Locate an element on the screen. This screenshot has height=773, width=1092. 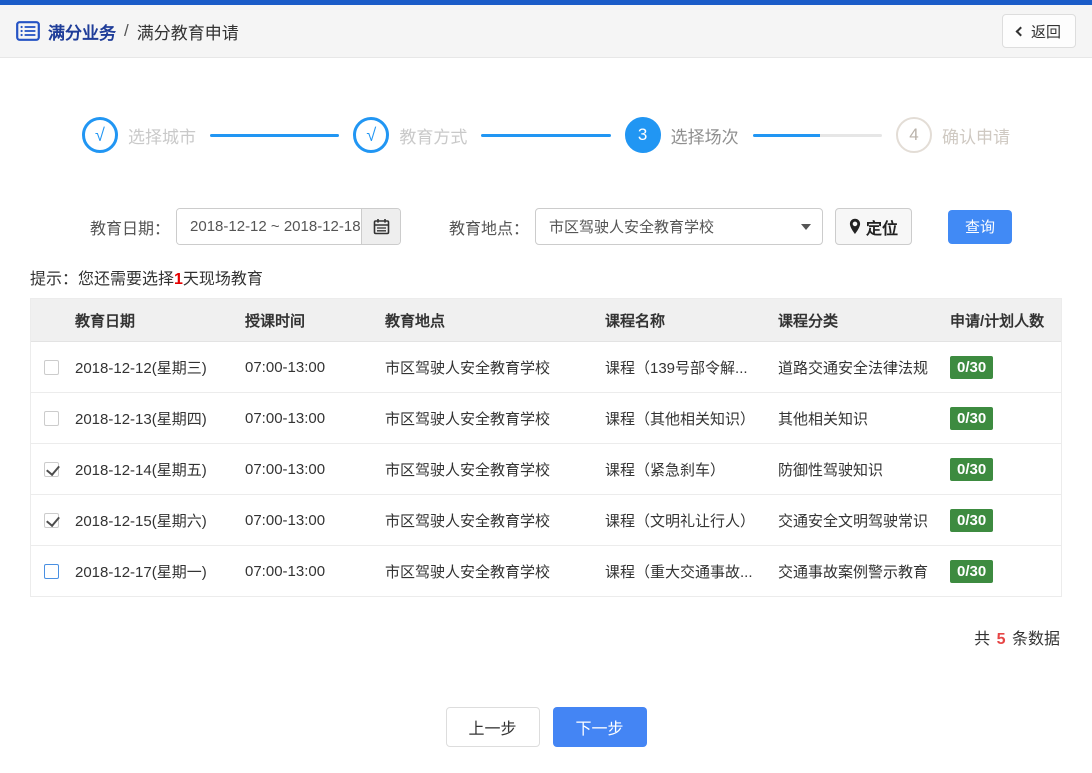
col-header-time: 授课时间 is located at coordinates (275, 321).